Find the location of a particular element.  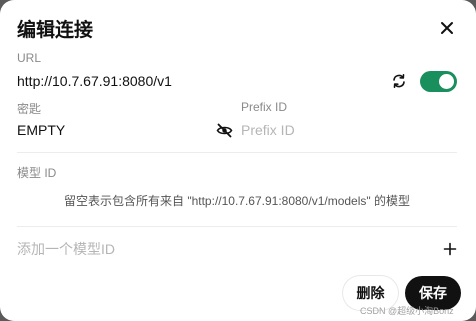

model-label: 模型 ID is located at coordinates (37, 173).